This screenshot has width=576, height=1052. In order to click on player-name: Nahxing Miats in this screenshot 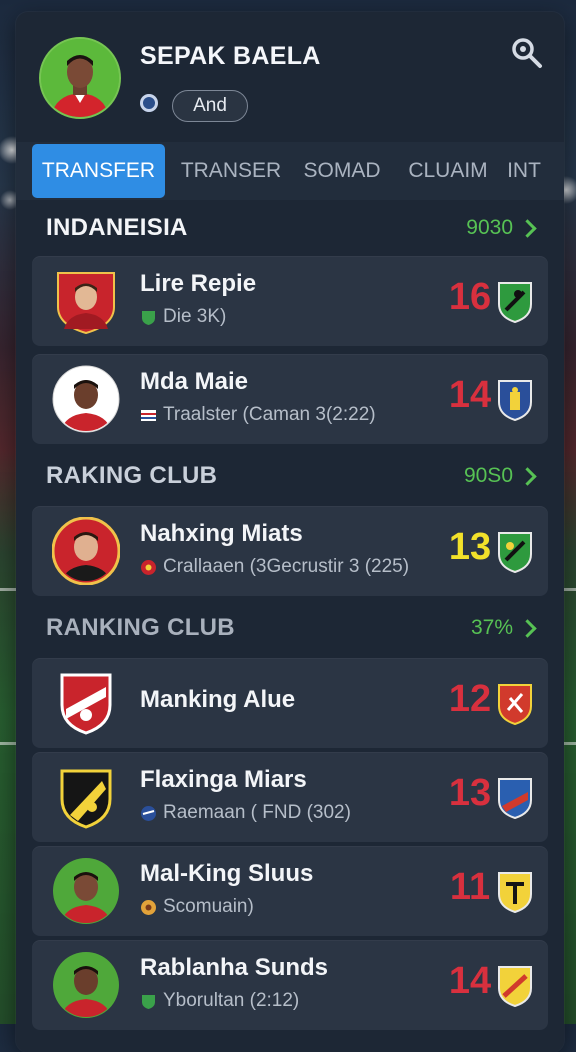, I will do `click(221, 533)`.